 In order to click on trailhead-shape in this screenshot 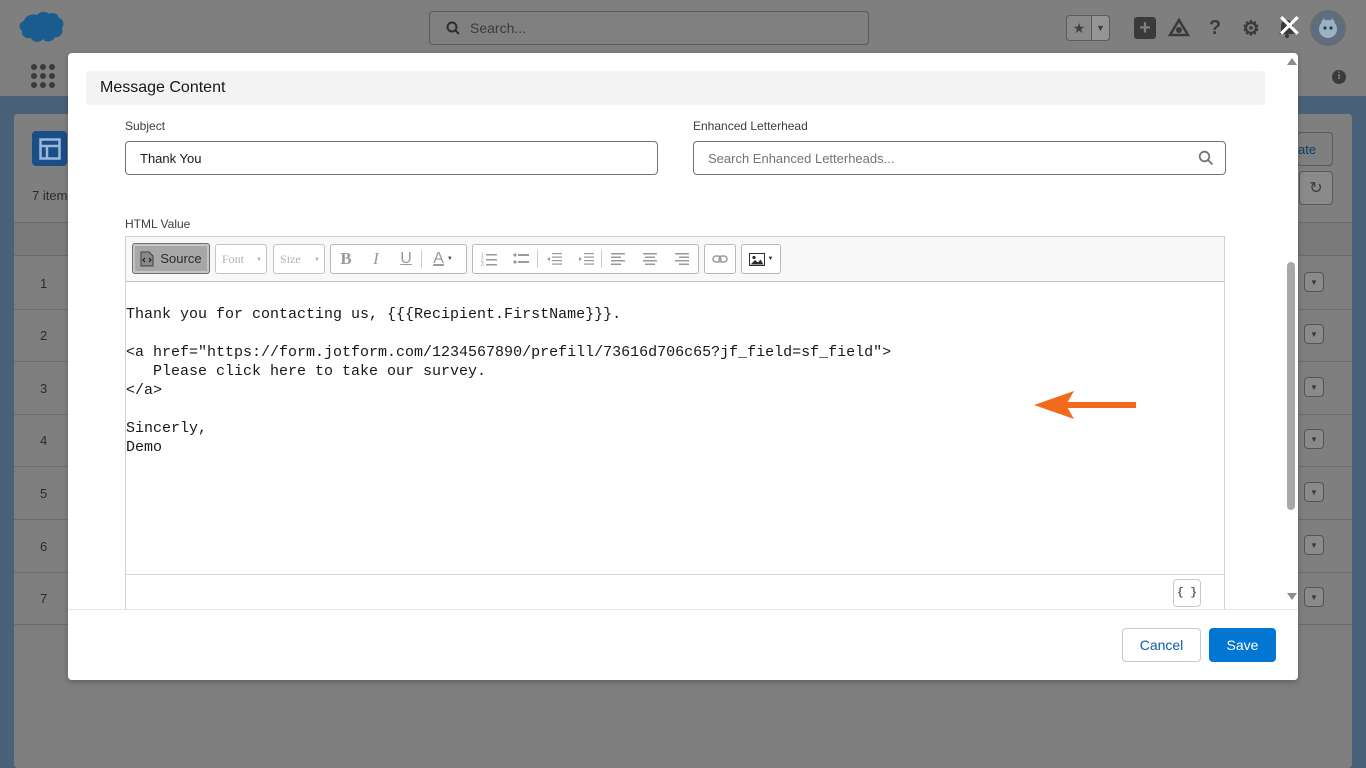, I will do `click(1179, 27)`.